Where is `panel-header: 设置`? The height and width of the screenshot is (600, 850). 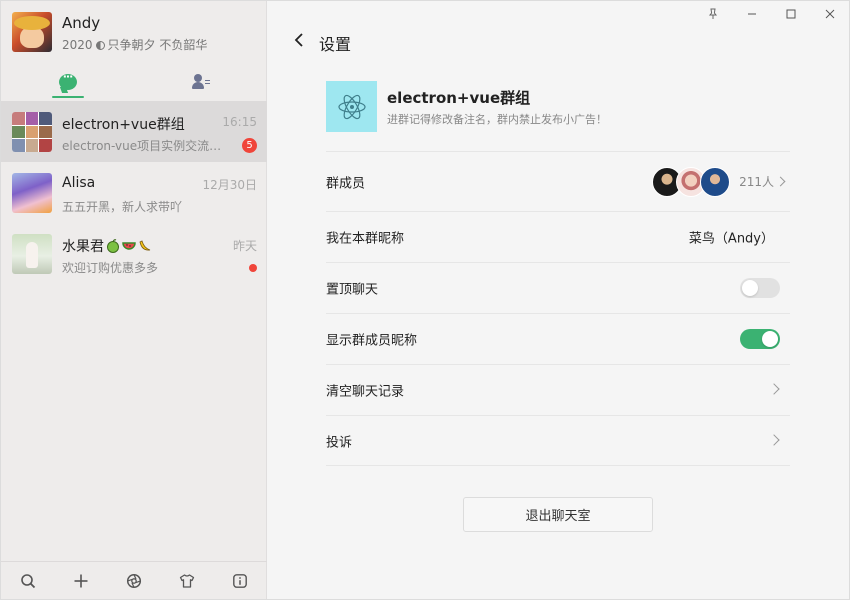
panel-header: 设置 is located at coordinates (558, 41).